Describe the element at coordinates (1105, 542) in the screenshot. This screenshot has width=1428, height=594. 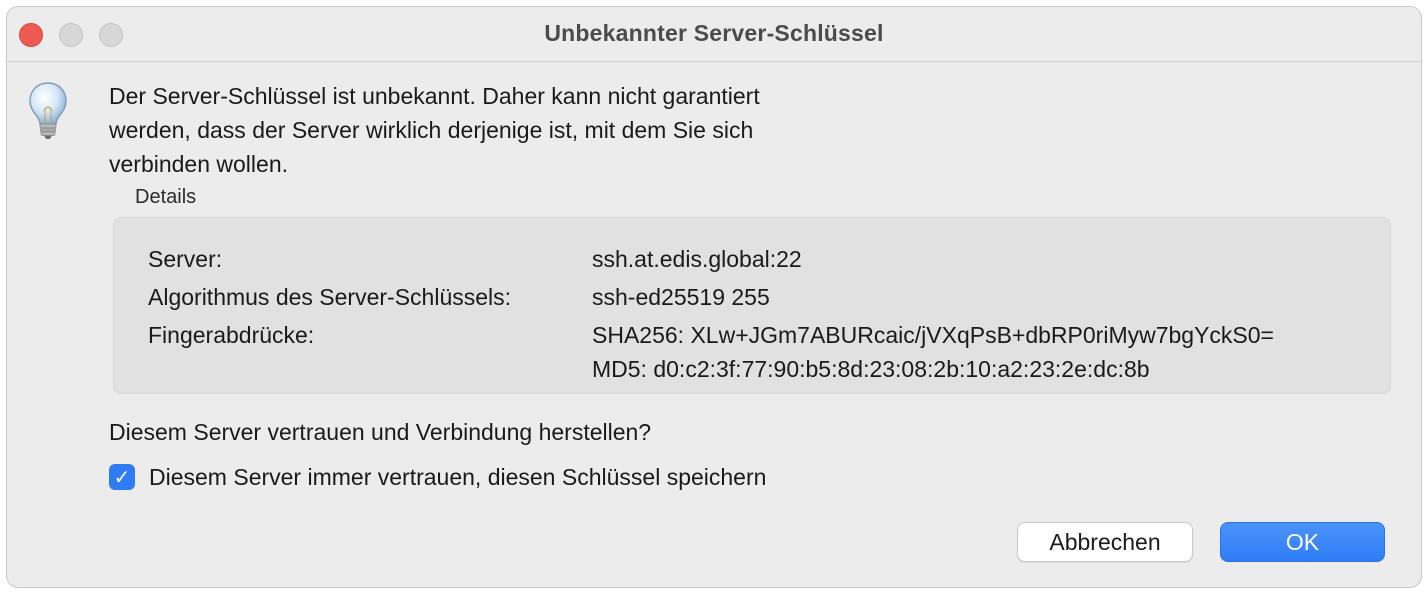
I see `cancel-button: Abbrechen` at that location.